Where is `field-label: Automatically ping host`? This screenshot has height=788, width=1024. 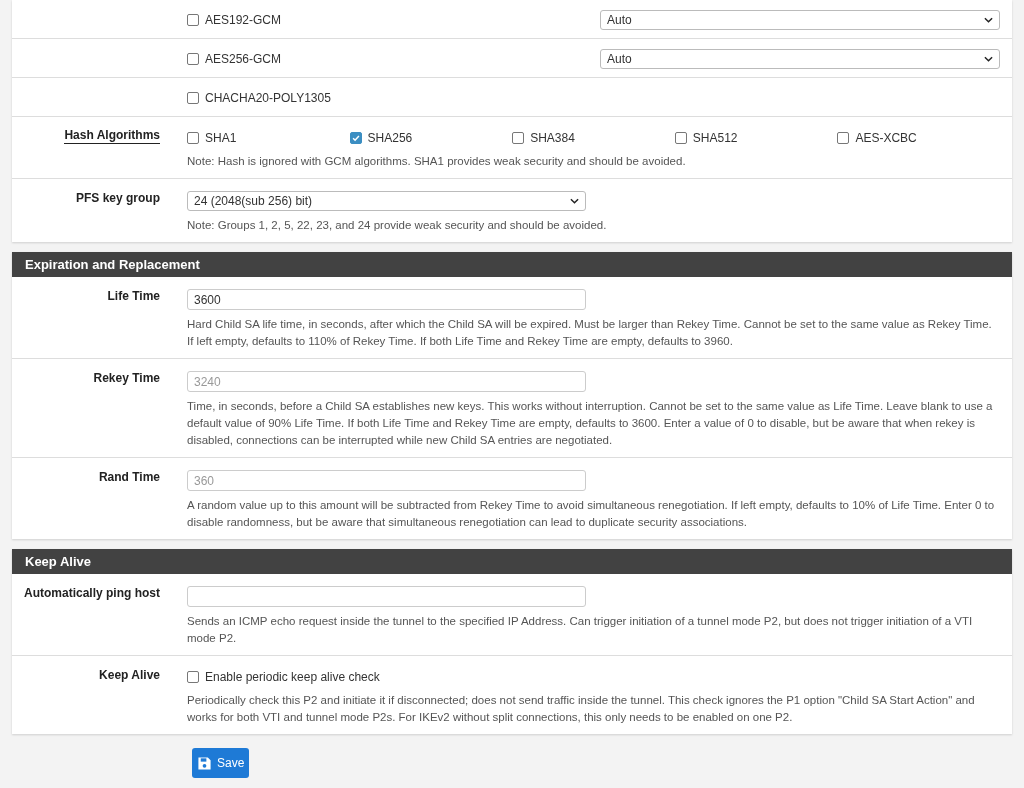
field-label: Automatically ping host is located at coordinates (92, 593).